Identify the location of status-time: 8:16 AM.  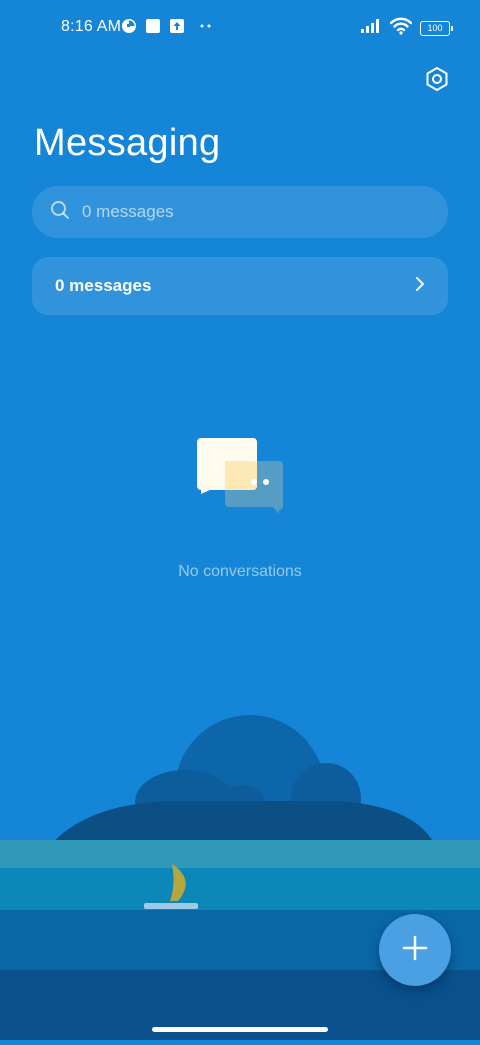
(91, 26).